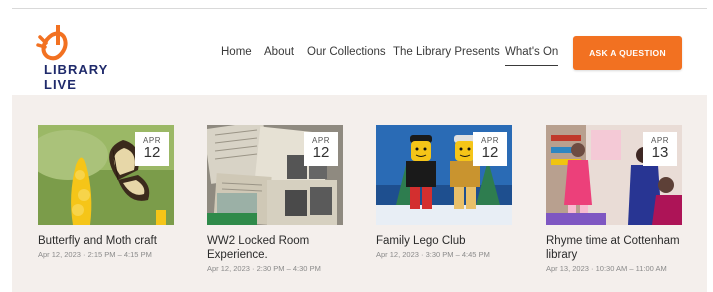 The height and width of the screenshot is (292, 713). I want to click on event-title: WW2 Locked Room Experience., so click(275, 248).